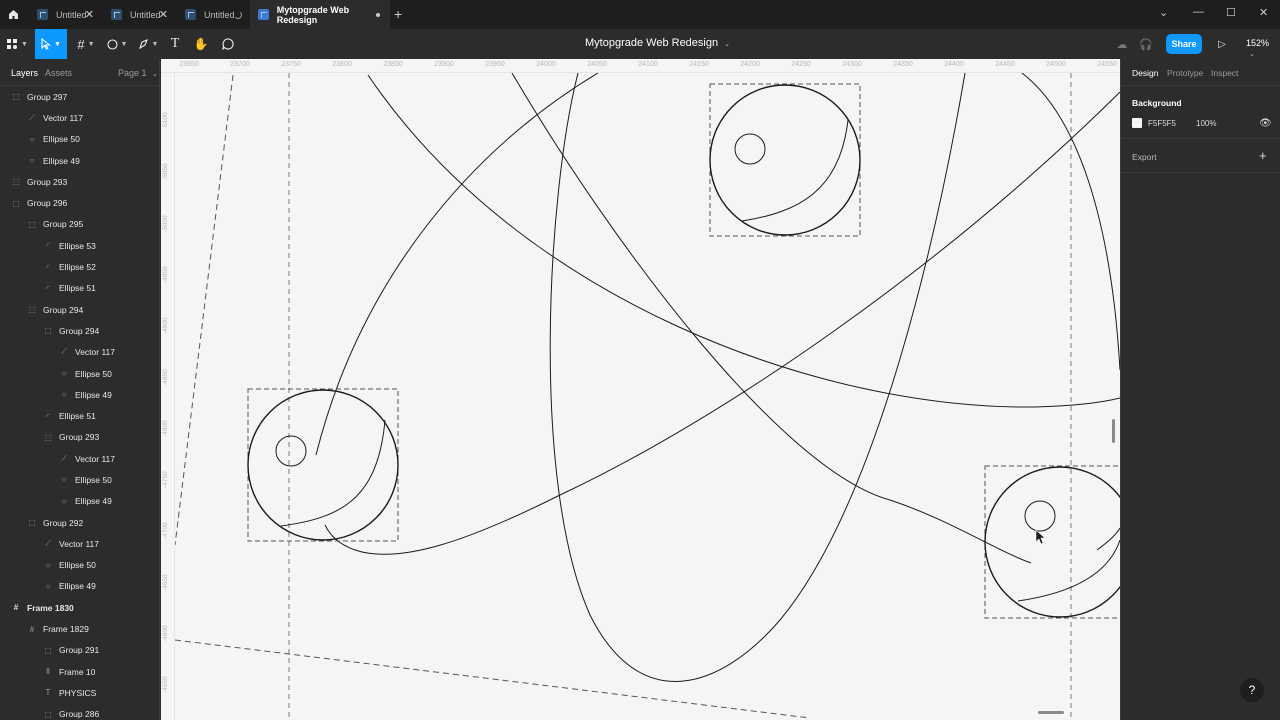 The width and height of the screenshot is (1280, 720). I want to click on tab-assets: Assets, so click(58, 73).